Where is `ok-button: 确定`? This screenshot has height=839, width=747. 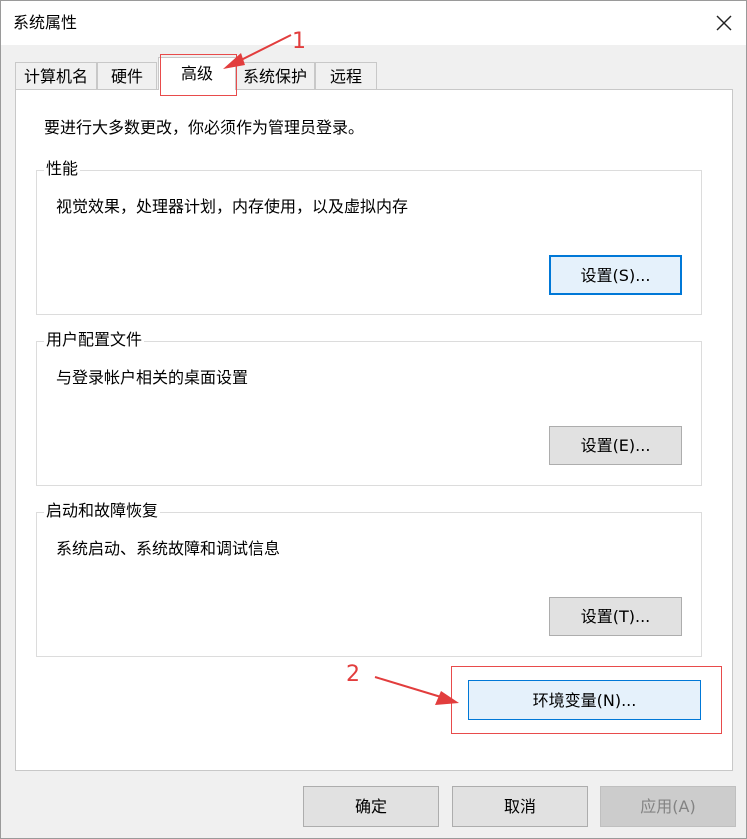 ok-button: 确定 is located at coordinates (371, 806).